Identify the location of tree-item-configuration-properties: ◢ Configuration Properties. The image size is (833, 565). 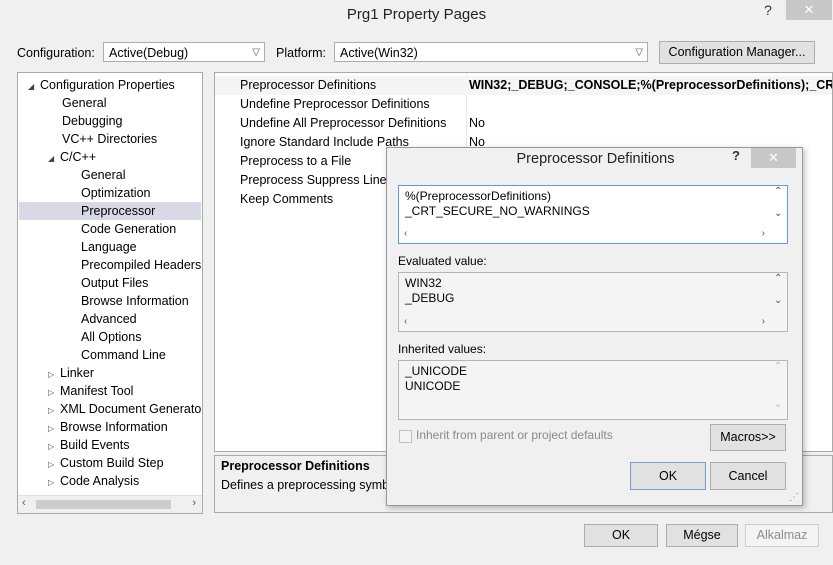
(101, 85).